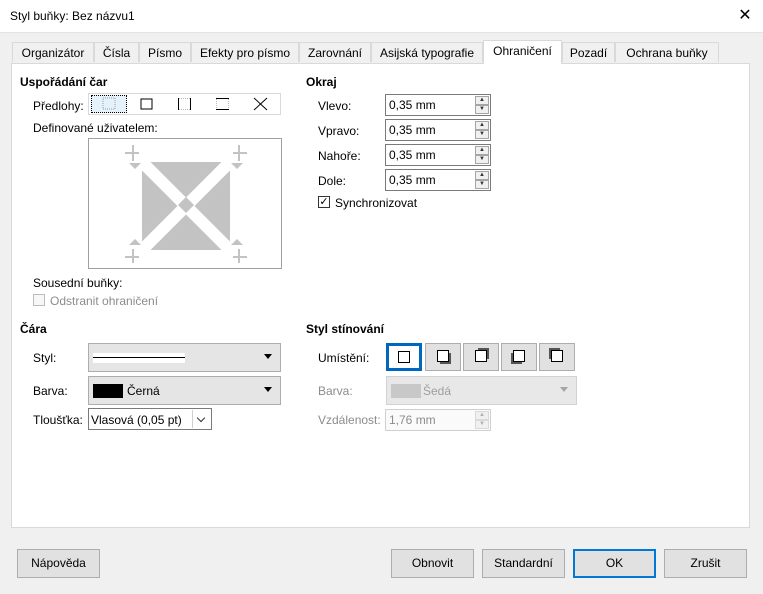  Describe the element at coordinates (482, 134) in the screenshot. I see `padding-right-down-icon: ▼` at that location.